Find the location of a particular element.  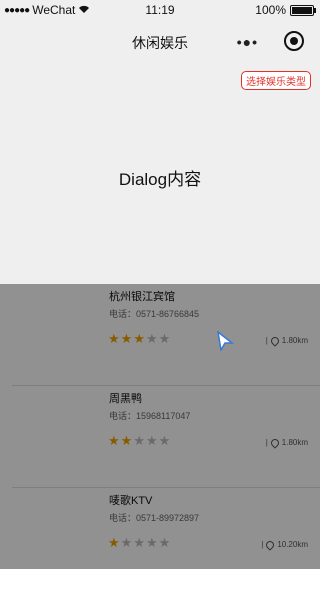

nav-bar: 休闲娱乐 •●• is located at coordinates (160, 41).